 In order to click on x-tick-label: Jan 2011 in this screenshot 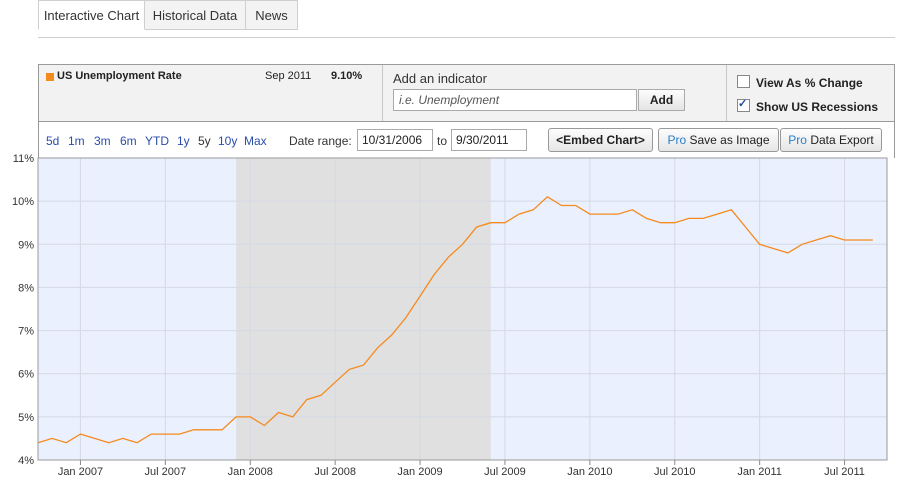, I will do `click(759, 472)`.